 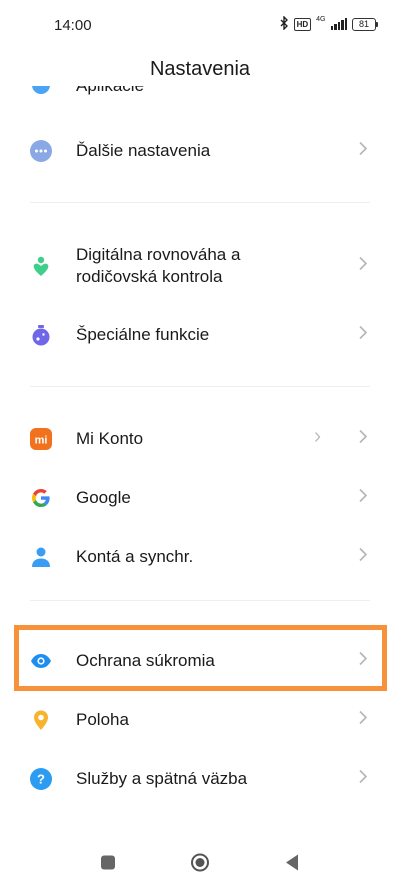 What do you see at coordinates (200, 498) in the screenshot?
I see `settings-item-google: Google` at bounding box center [200, 498].